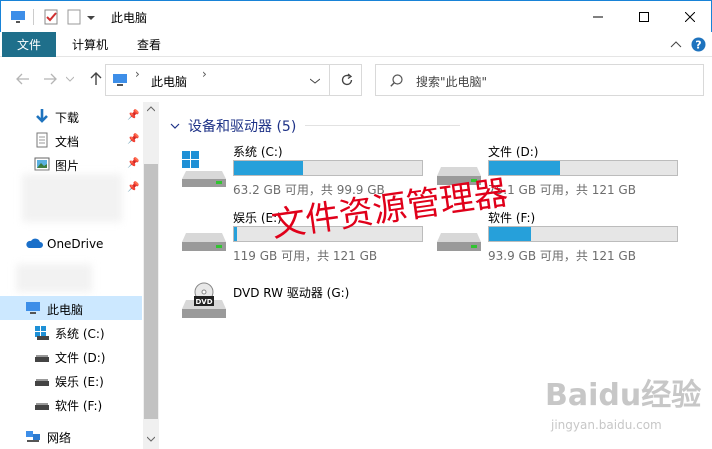  Describe the element at coordinates (29, 44) in the screenshot. I see `tab-file: 文件` at that location.